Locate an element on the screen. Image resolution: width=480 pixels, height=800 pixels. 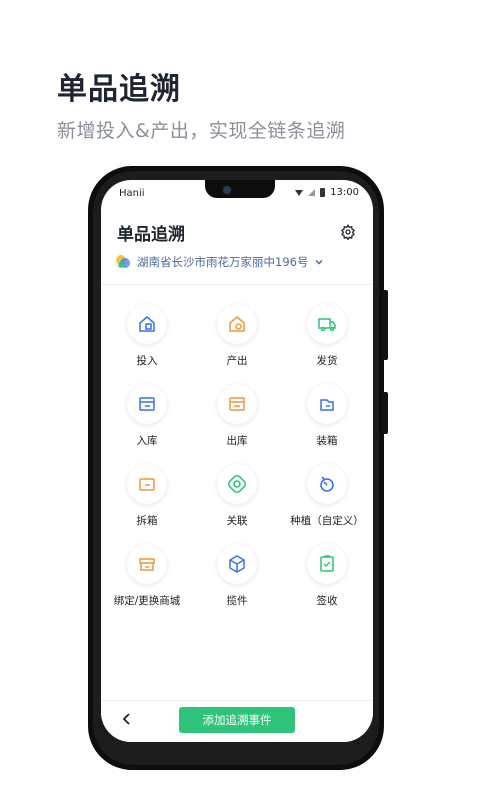
grid-item-label: 揽件 is located at coordinates (237, 601).